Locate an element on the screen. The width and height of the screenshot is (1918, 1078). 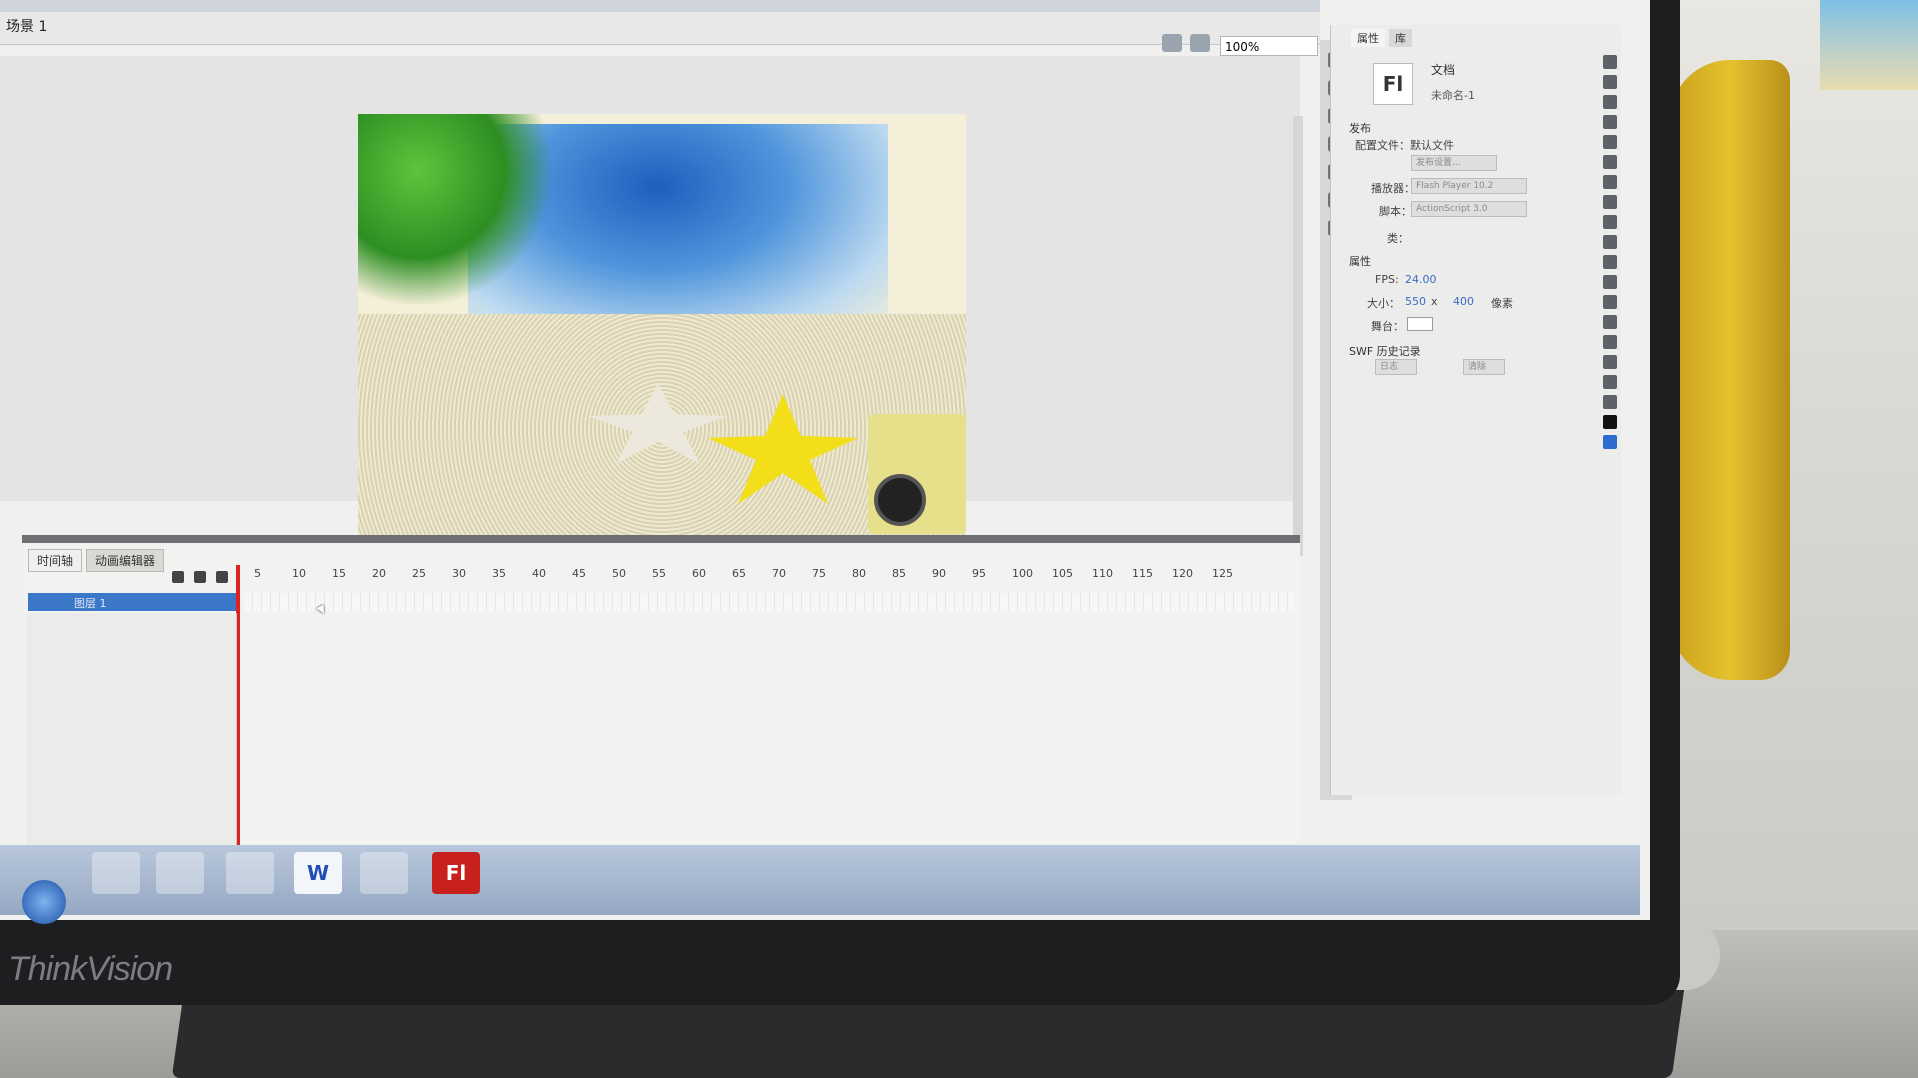
ruler-tick: 70 is located at coordinates (779, 573).